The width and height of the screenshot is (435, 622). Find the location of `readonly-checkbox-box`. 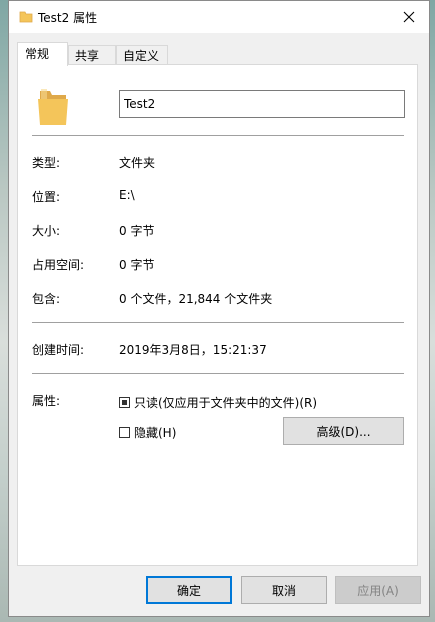

readonly-checkbox-box is located at coordinates (124, 402).